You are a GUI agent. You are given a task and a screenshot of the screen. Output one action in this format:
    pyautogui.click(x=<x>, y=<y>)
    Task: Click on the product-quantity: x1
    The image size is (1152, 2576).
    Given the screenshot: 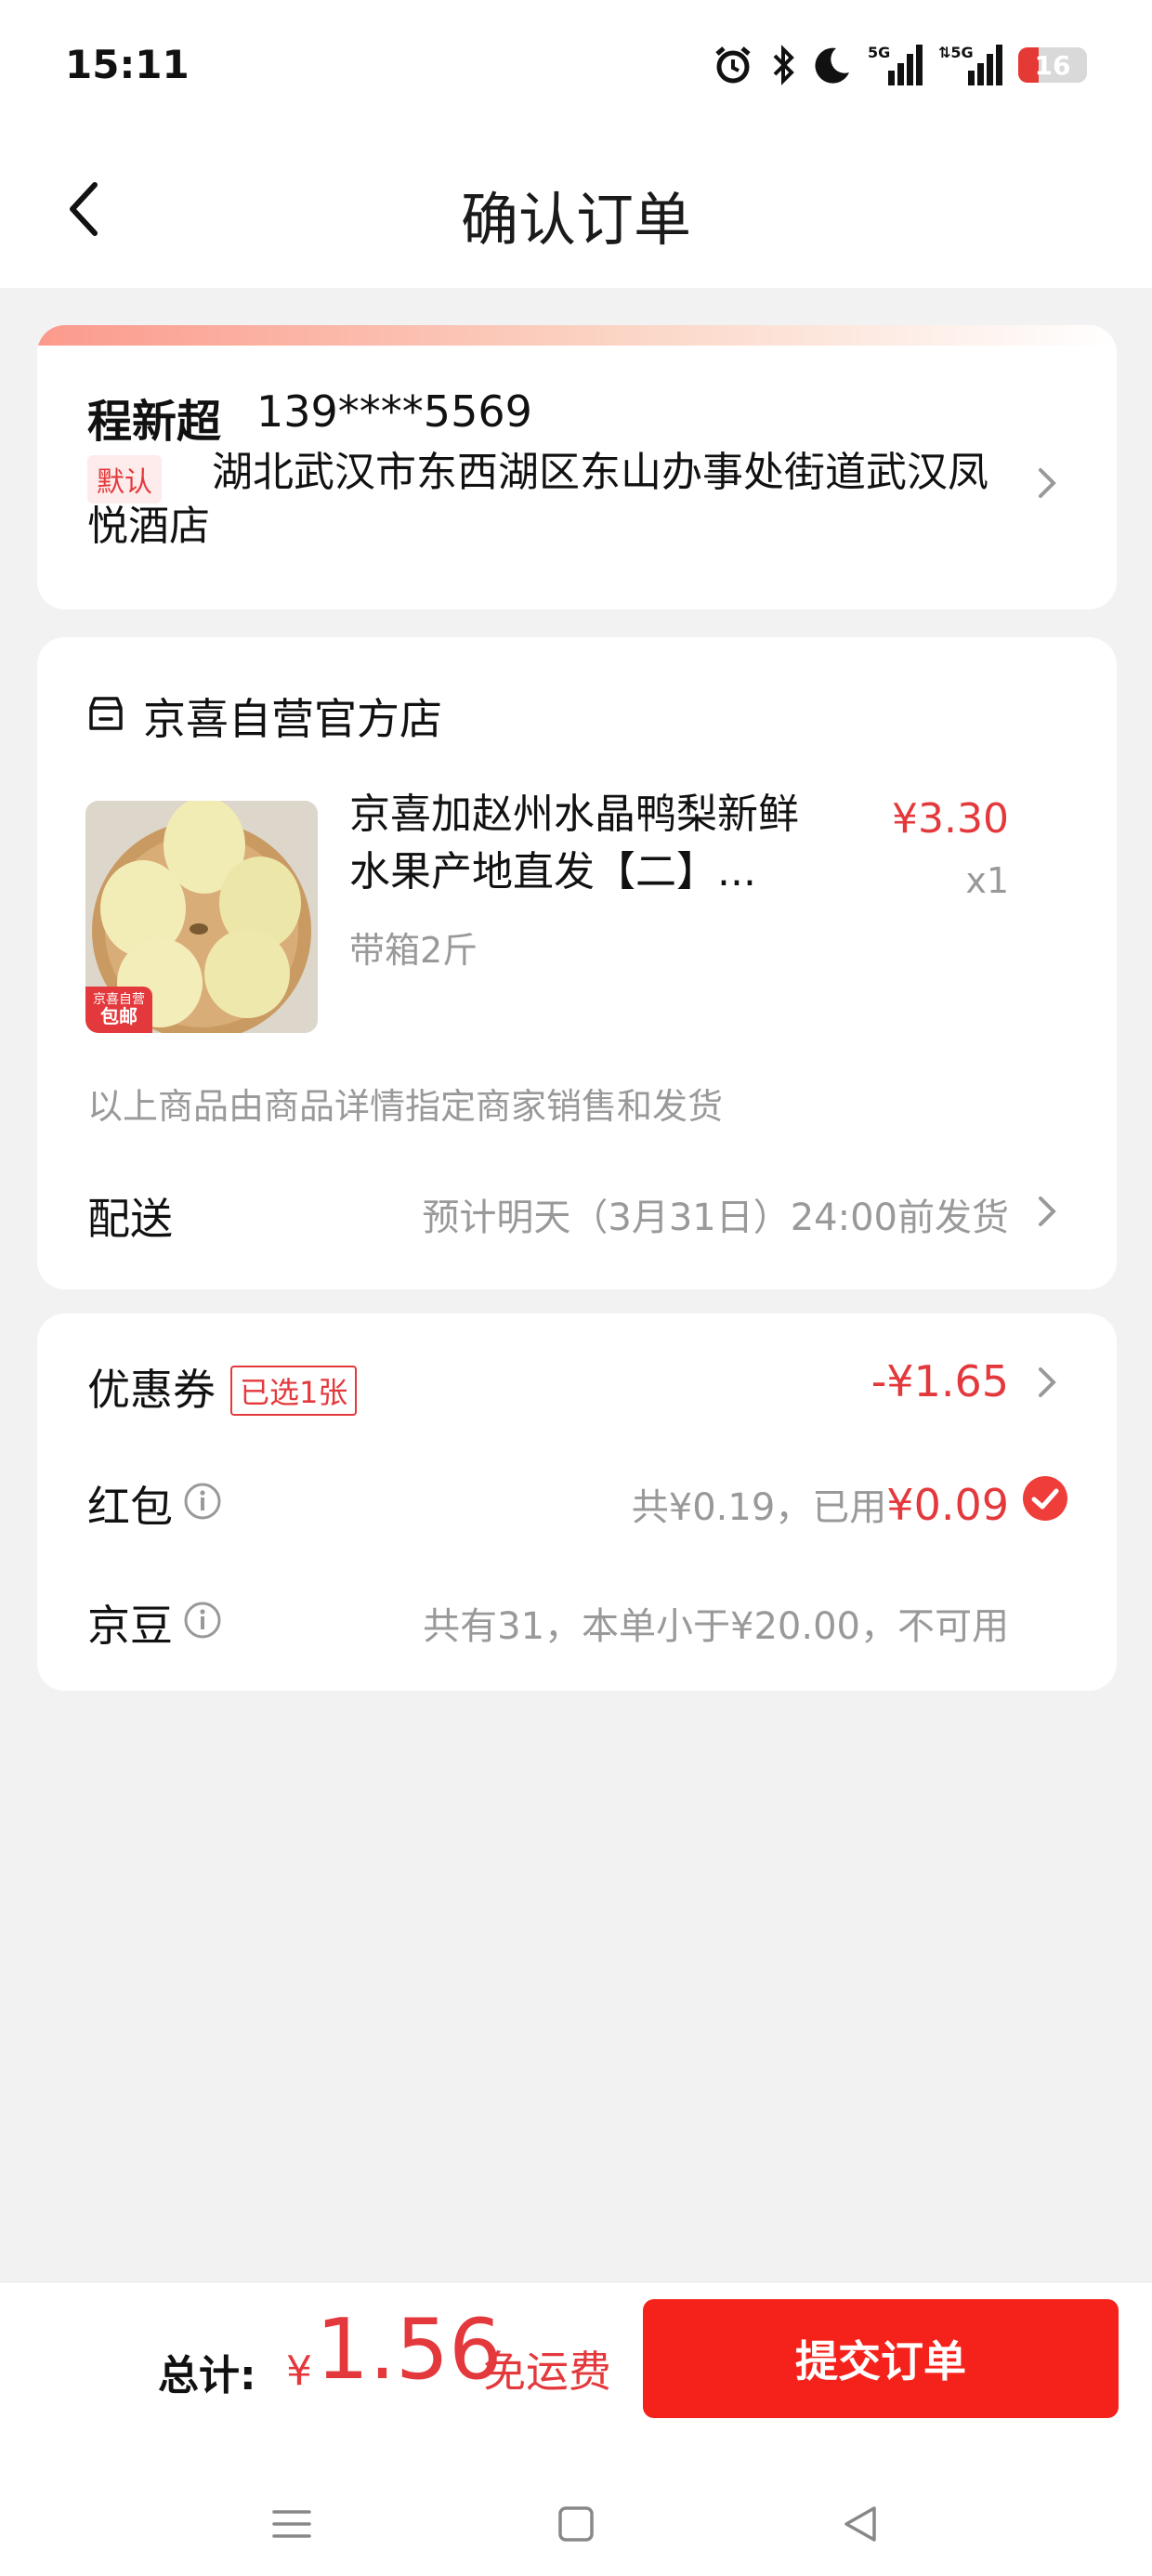 What is the action you would take?
    pyautogui.click(x=987, y=880)
    